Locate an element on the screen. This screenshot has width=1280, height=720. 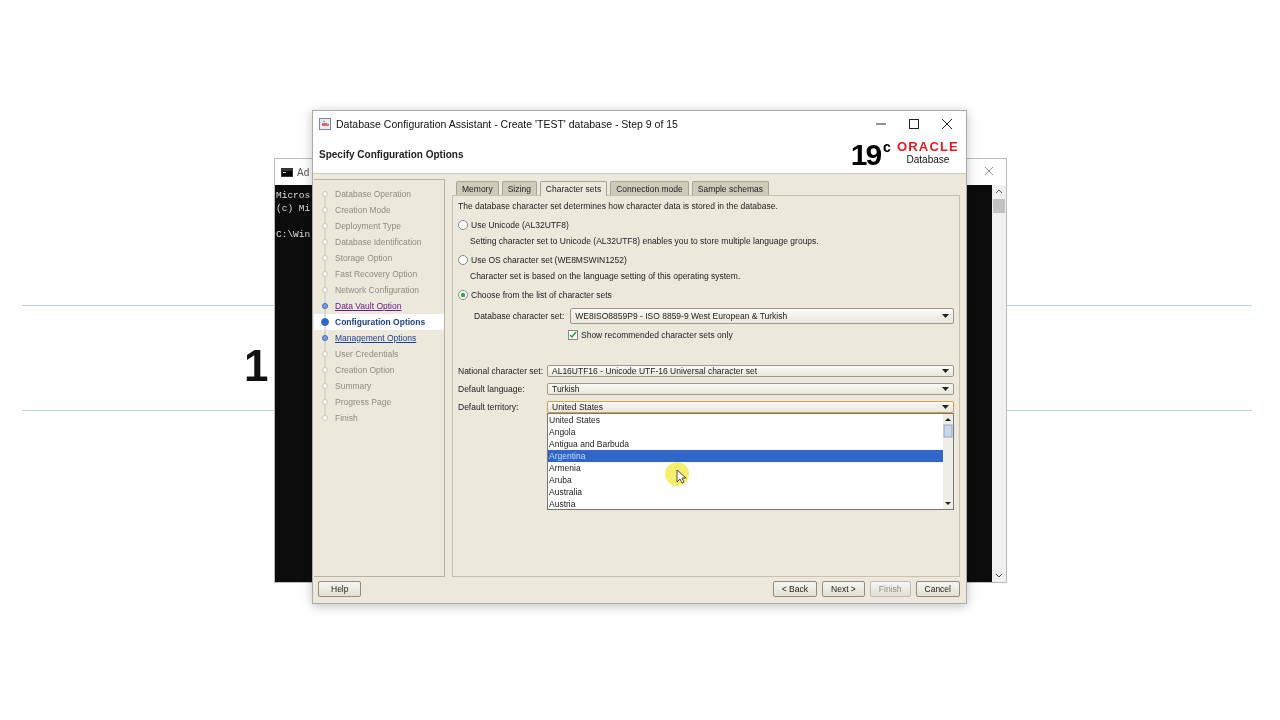
console-line: C:\Win is located at coordinates (293, 234).